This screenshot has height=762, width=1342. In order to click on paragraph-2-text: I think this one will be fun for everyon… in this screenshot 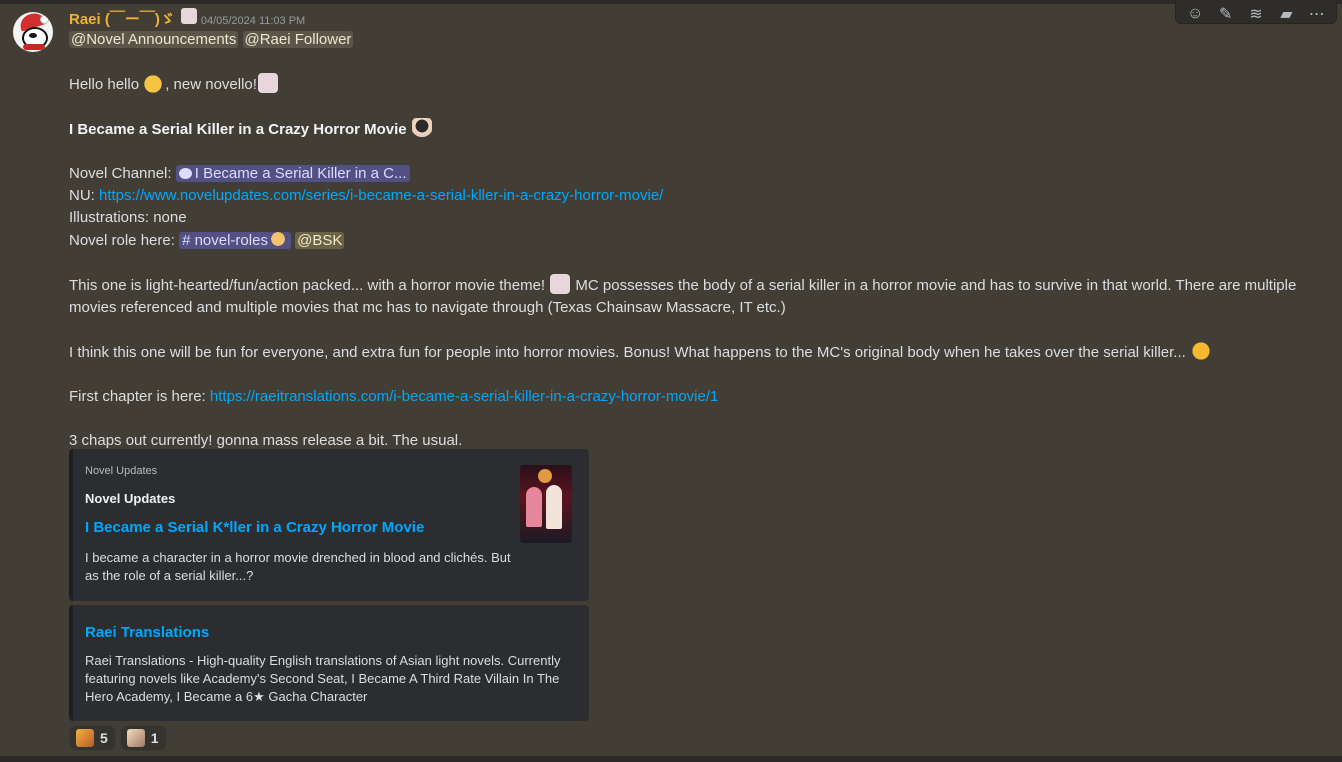, I will do `click(627, 352)`.